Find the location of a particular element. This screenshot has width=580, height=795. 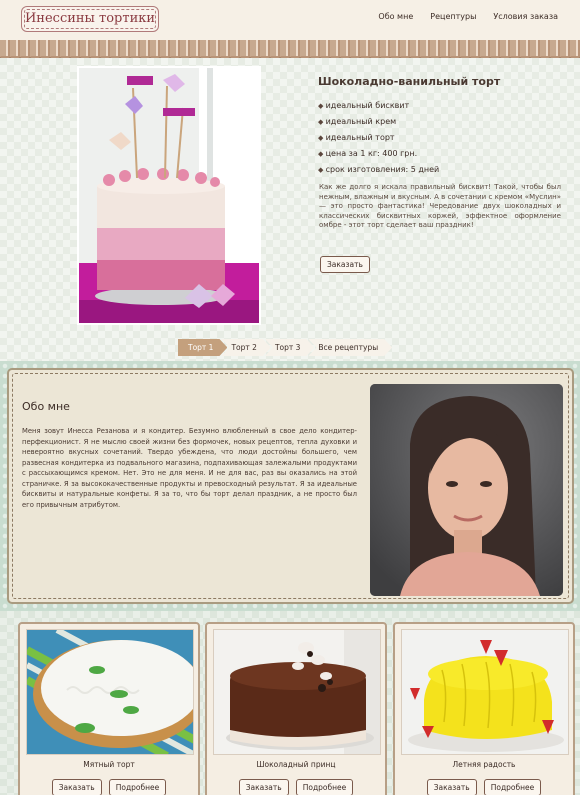

product-card: Шоколадный принц Заказать Подробнее is located at coordinates (296, 708).